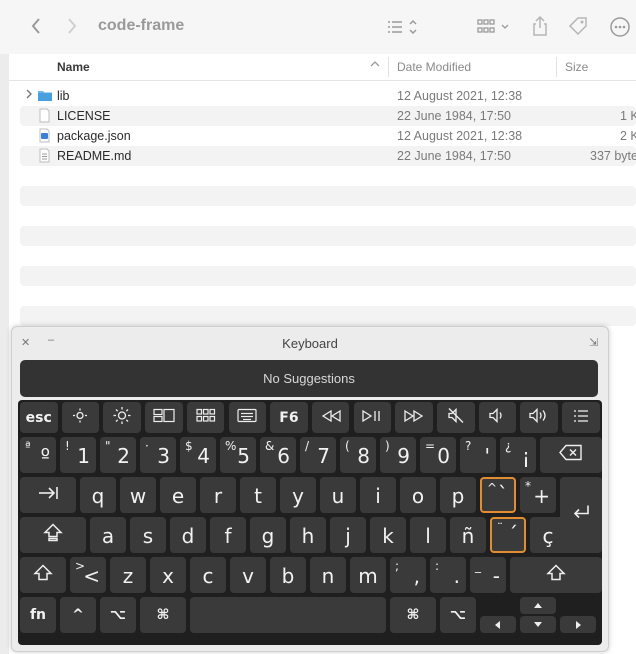 This screenshot has width=636, height=654. I want to click on key-i: i, so click(378, 495).